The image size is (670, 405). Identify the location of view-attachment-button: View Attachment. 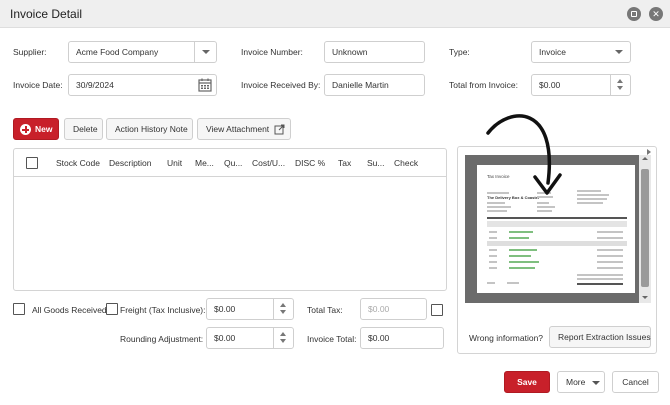
(244, 129).